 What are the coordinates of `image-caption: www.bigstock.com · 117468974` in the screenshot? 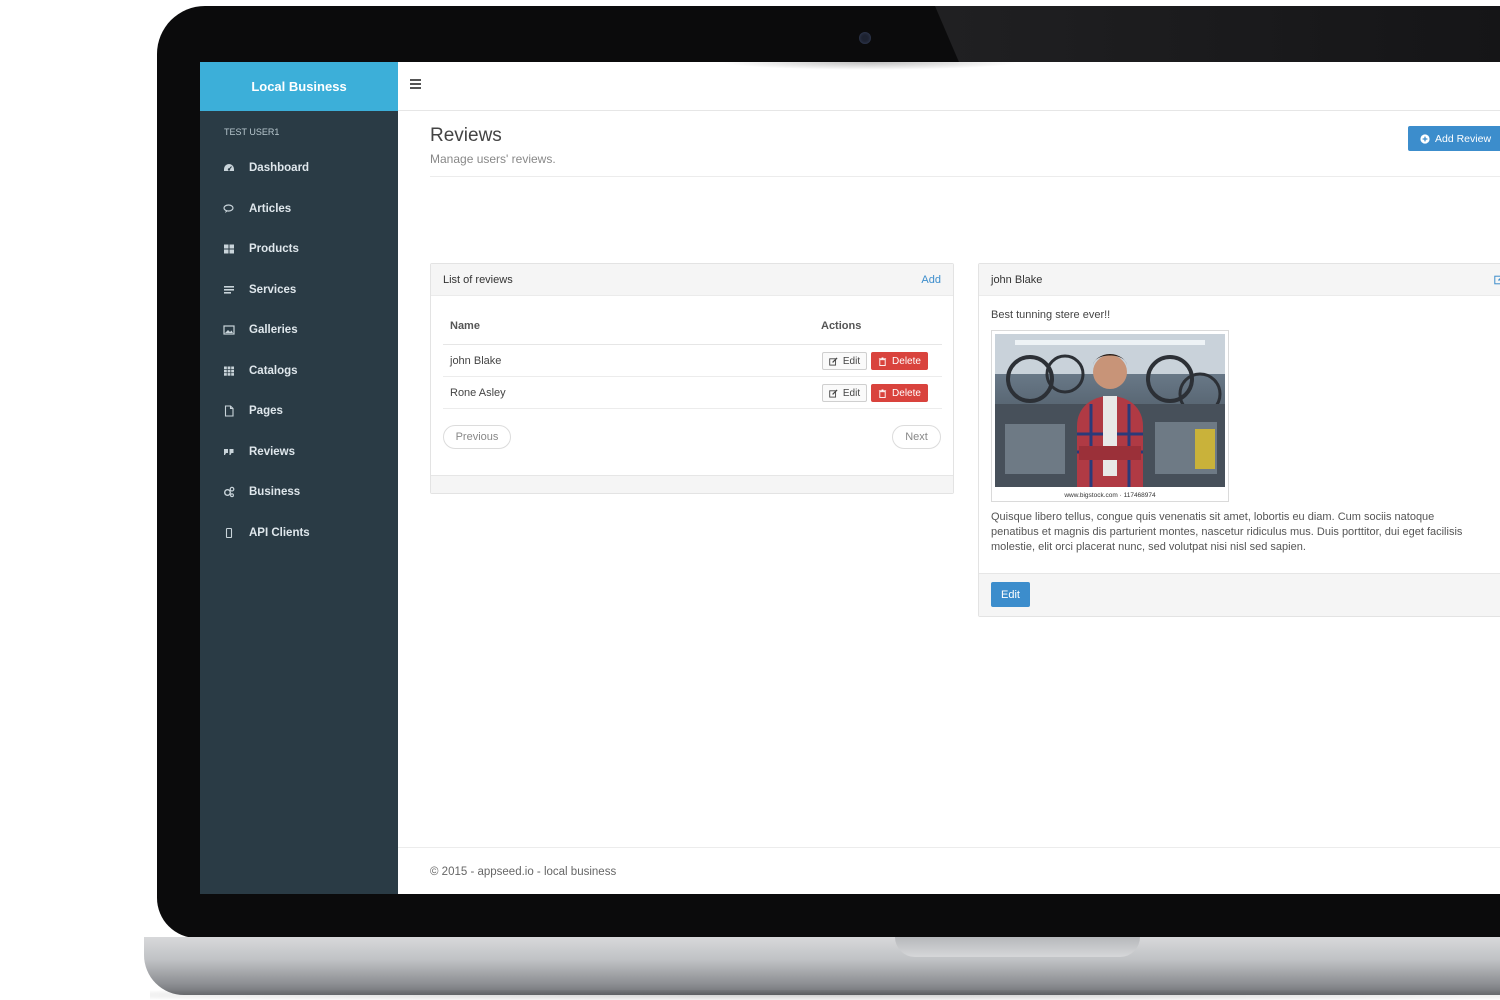 It's located at (1110, 495).